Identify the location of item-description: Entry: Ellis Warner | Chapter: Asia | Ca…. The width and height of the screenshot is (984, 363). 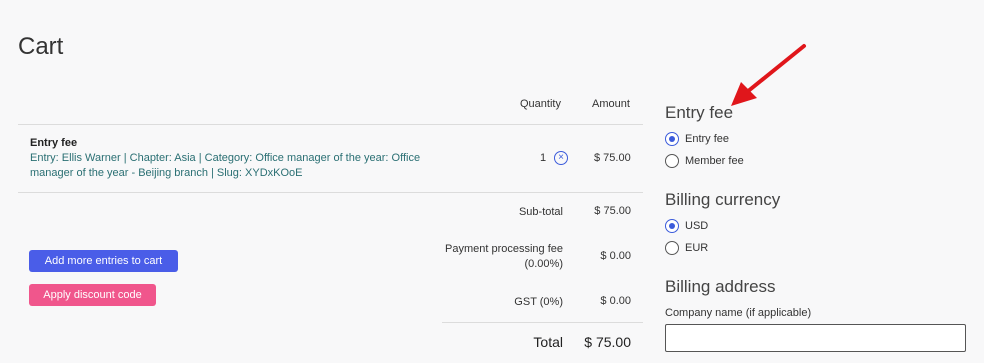
(225, 165).